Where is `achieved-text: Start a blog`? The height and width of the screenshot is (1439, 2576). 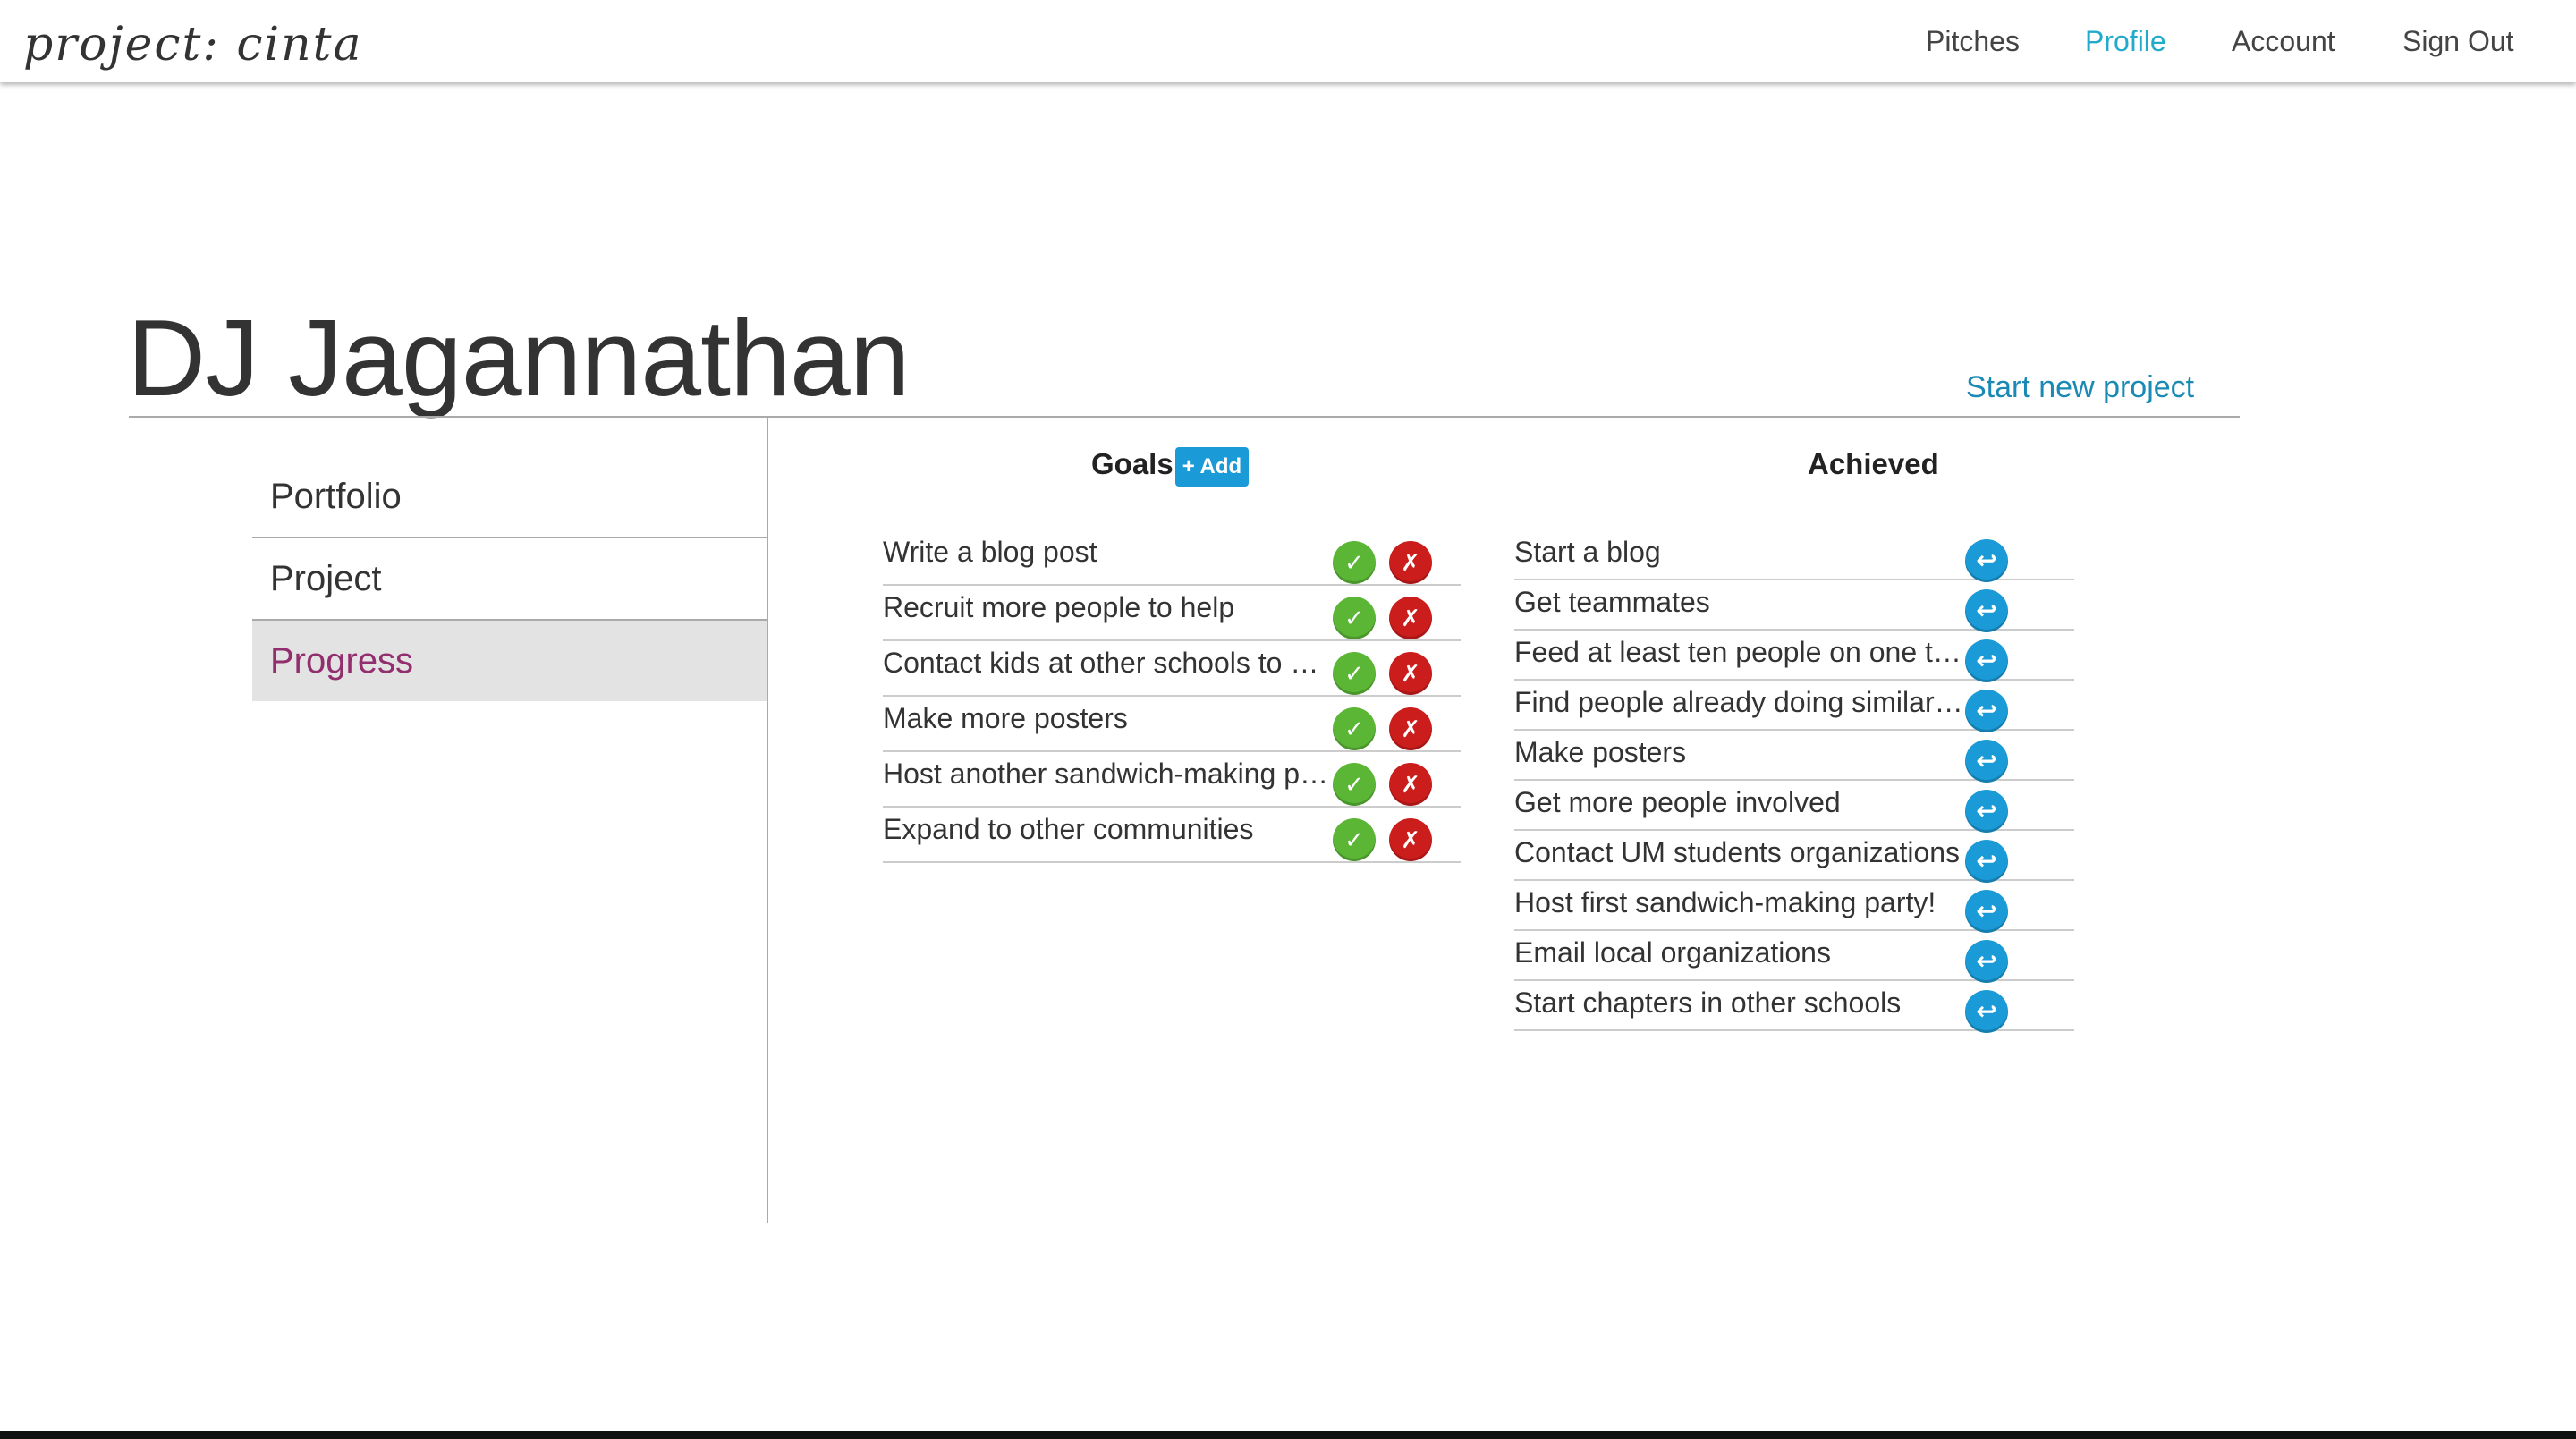
achieved-text: Start a blog is located at coordinates (1587, 552).